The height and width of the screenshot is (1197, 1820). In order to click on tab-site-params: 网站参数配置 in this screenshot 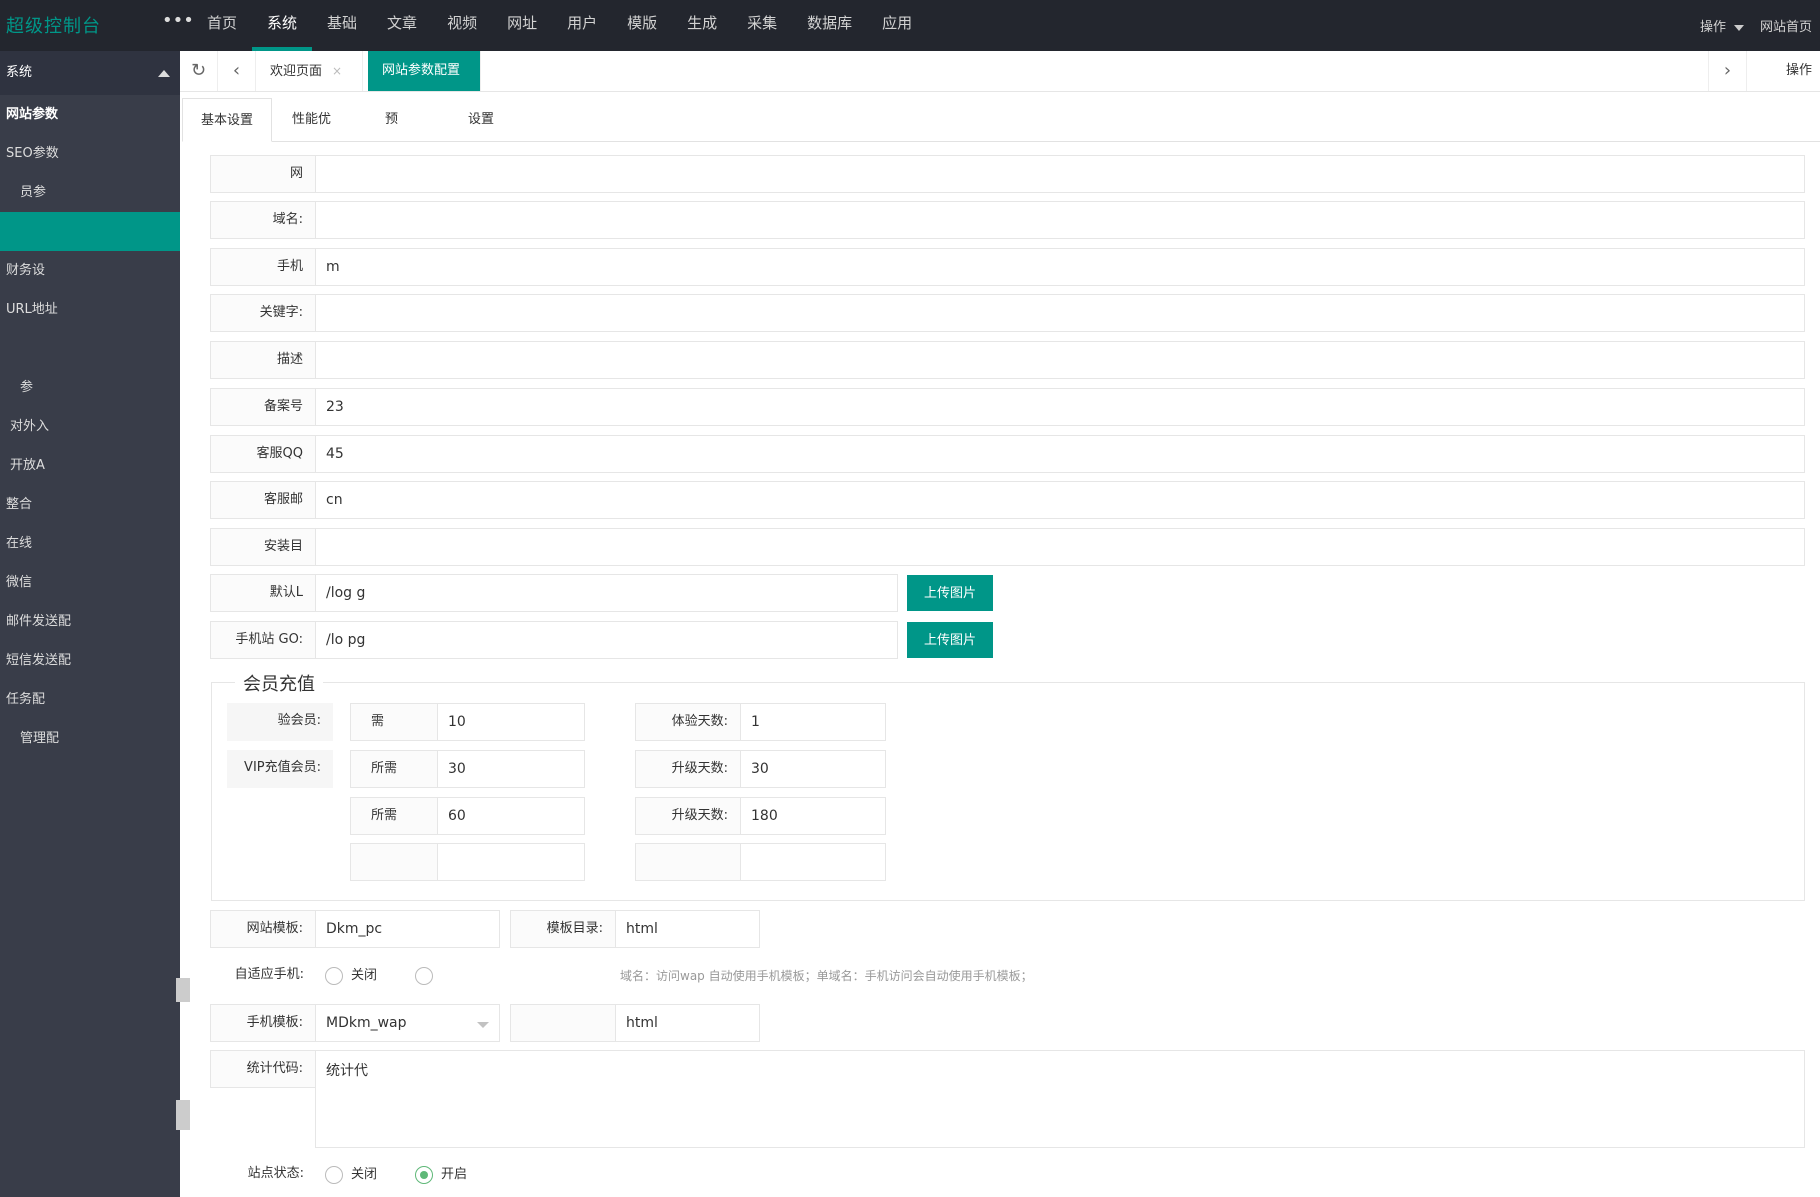, I will do `click(425, 71)`.